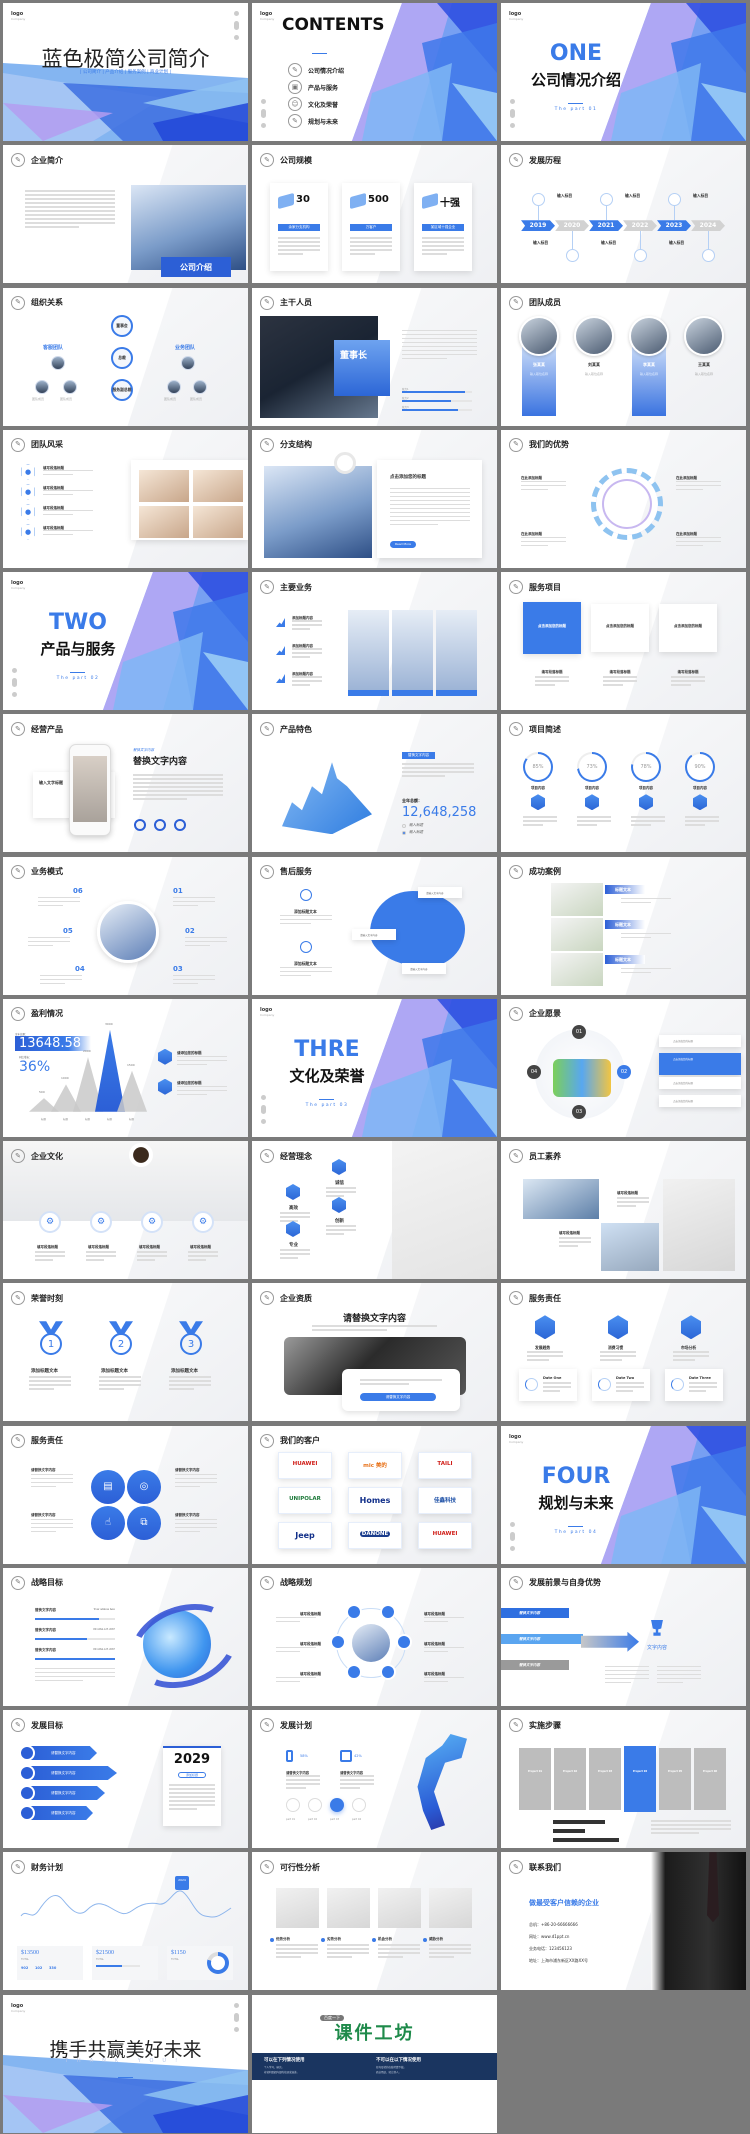 The width and height of the screenshot is (750, 2134). What do you see at coordinates (374, 1067) in the screenshot?
I see `slide-thumbnail-23: logo Company THRE 文化及荣誉 The part 03` at bounding box center [374, 1067].